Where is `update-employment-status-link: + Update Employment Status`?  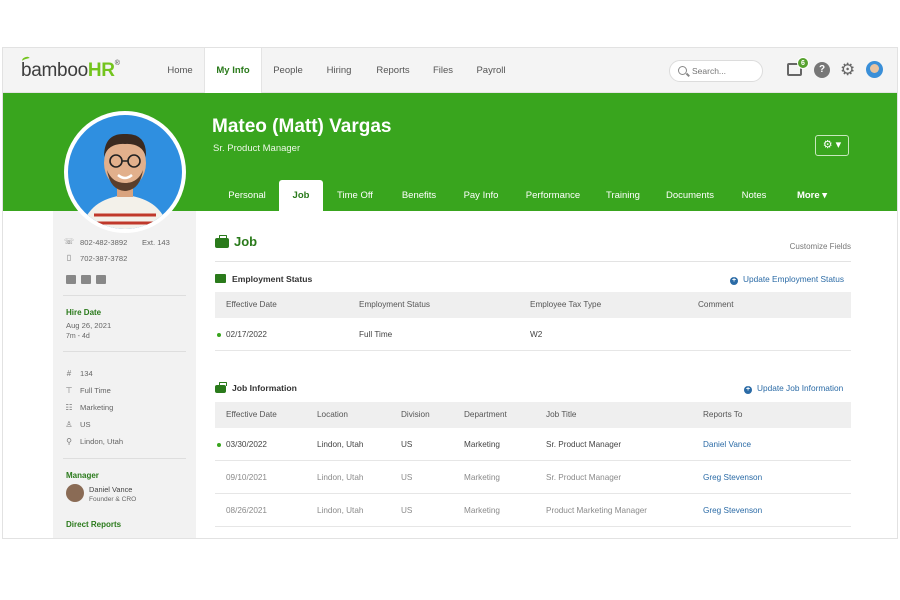 update-employment-status-link: + Update Employment Status is located at coordinates (787, 279).